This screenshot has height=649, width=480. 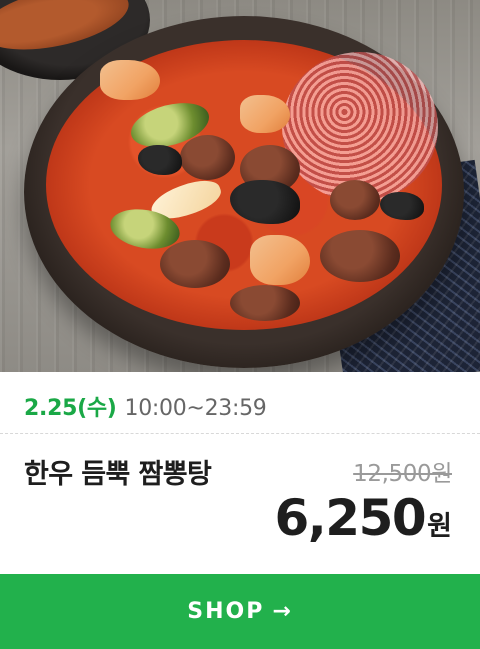 What do you see at coordinates (226, 611) in the screenshot?
I see `shop-button-label: SHOP` at bounding box center [226, 611].